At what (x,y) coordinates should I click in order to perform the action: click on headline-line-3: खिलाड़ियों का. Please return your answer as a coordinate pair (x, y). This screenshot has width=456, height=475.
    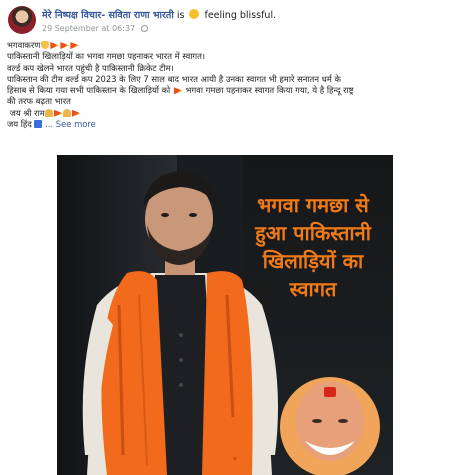
    Looking at the image, I should click on (313, 261).